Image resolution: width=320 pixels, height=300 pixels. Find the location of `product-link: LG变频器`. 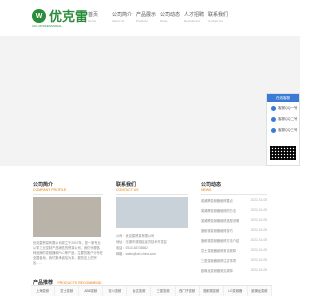

product-link: LG变频器 is located at coordinates (236, 291).